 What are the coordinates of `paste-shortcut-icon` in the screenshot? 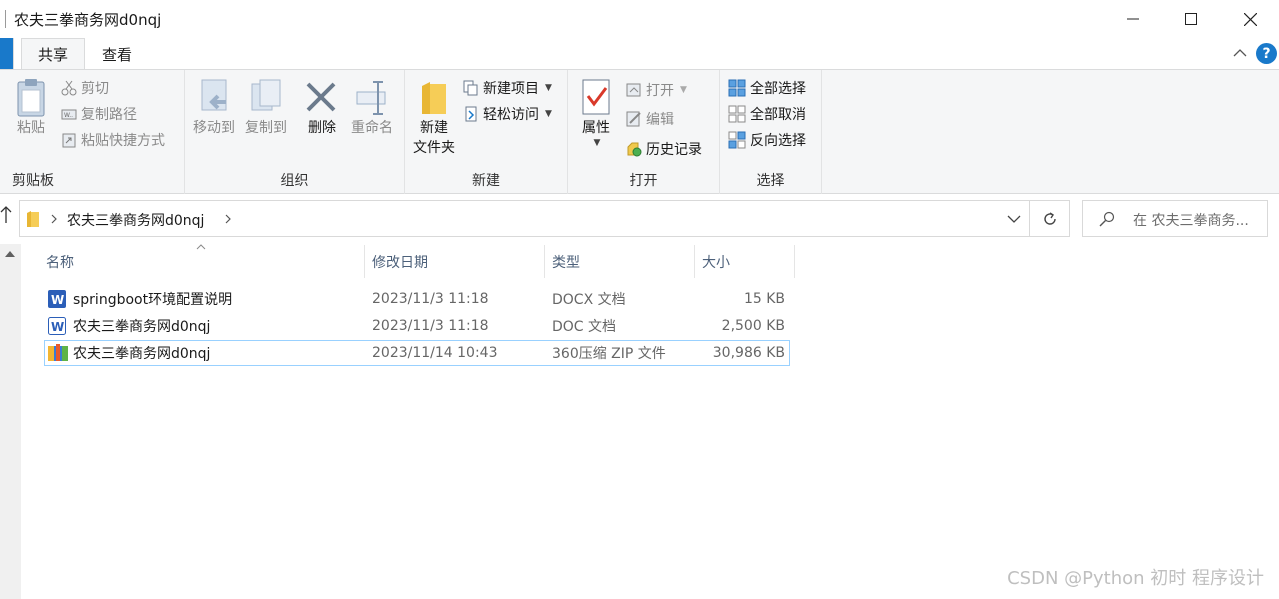 It's located at (69, 140).